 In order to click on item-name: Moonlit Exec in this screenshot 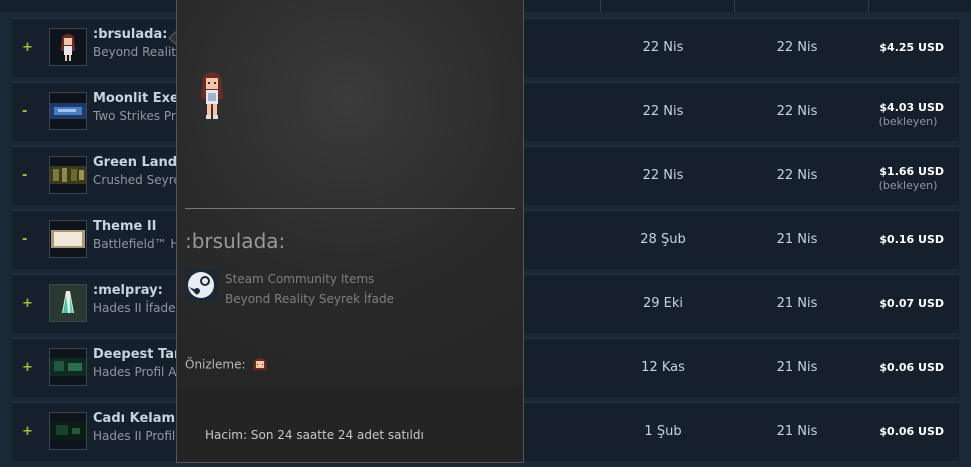, I will do `click(140, 98)`.